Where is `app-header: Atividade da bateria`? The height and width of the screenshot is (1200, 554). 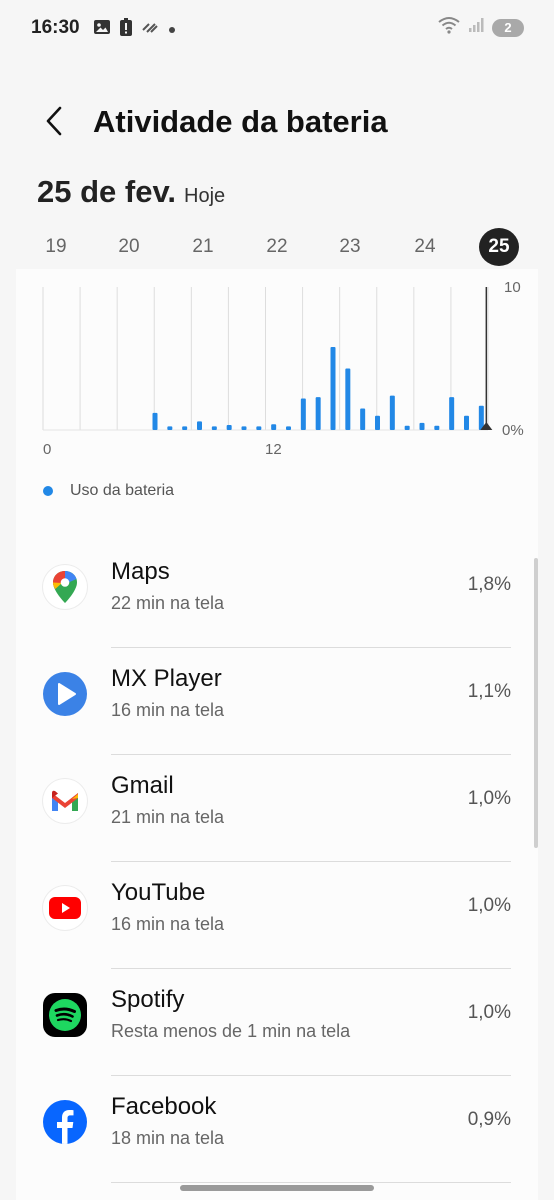 app-header: Atividade da bateria is located at coordinates (277, 123).